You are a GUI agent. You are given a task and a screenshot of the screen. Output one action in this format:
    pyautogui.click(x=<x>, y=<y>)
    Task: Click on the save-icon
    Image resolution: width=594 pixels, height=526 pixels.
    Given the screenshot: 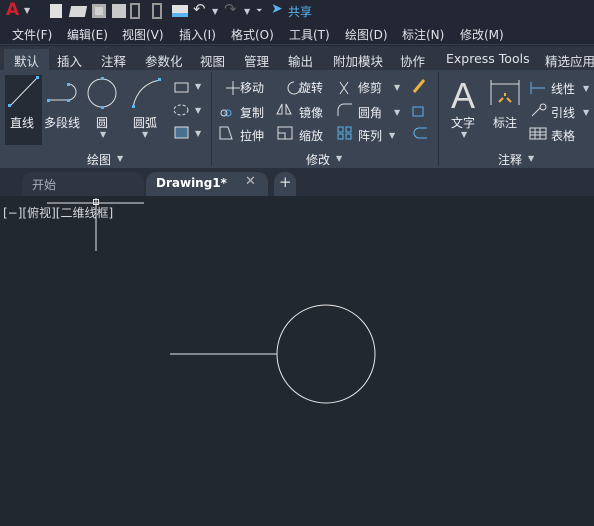 What is the action you would take?
    pyautogui.click(x=99, y=11)
    